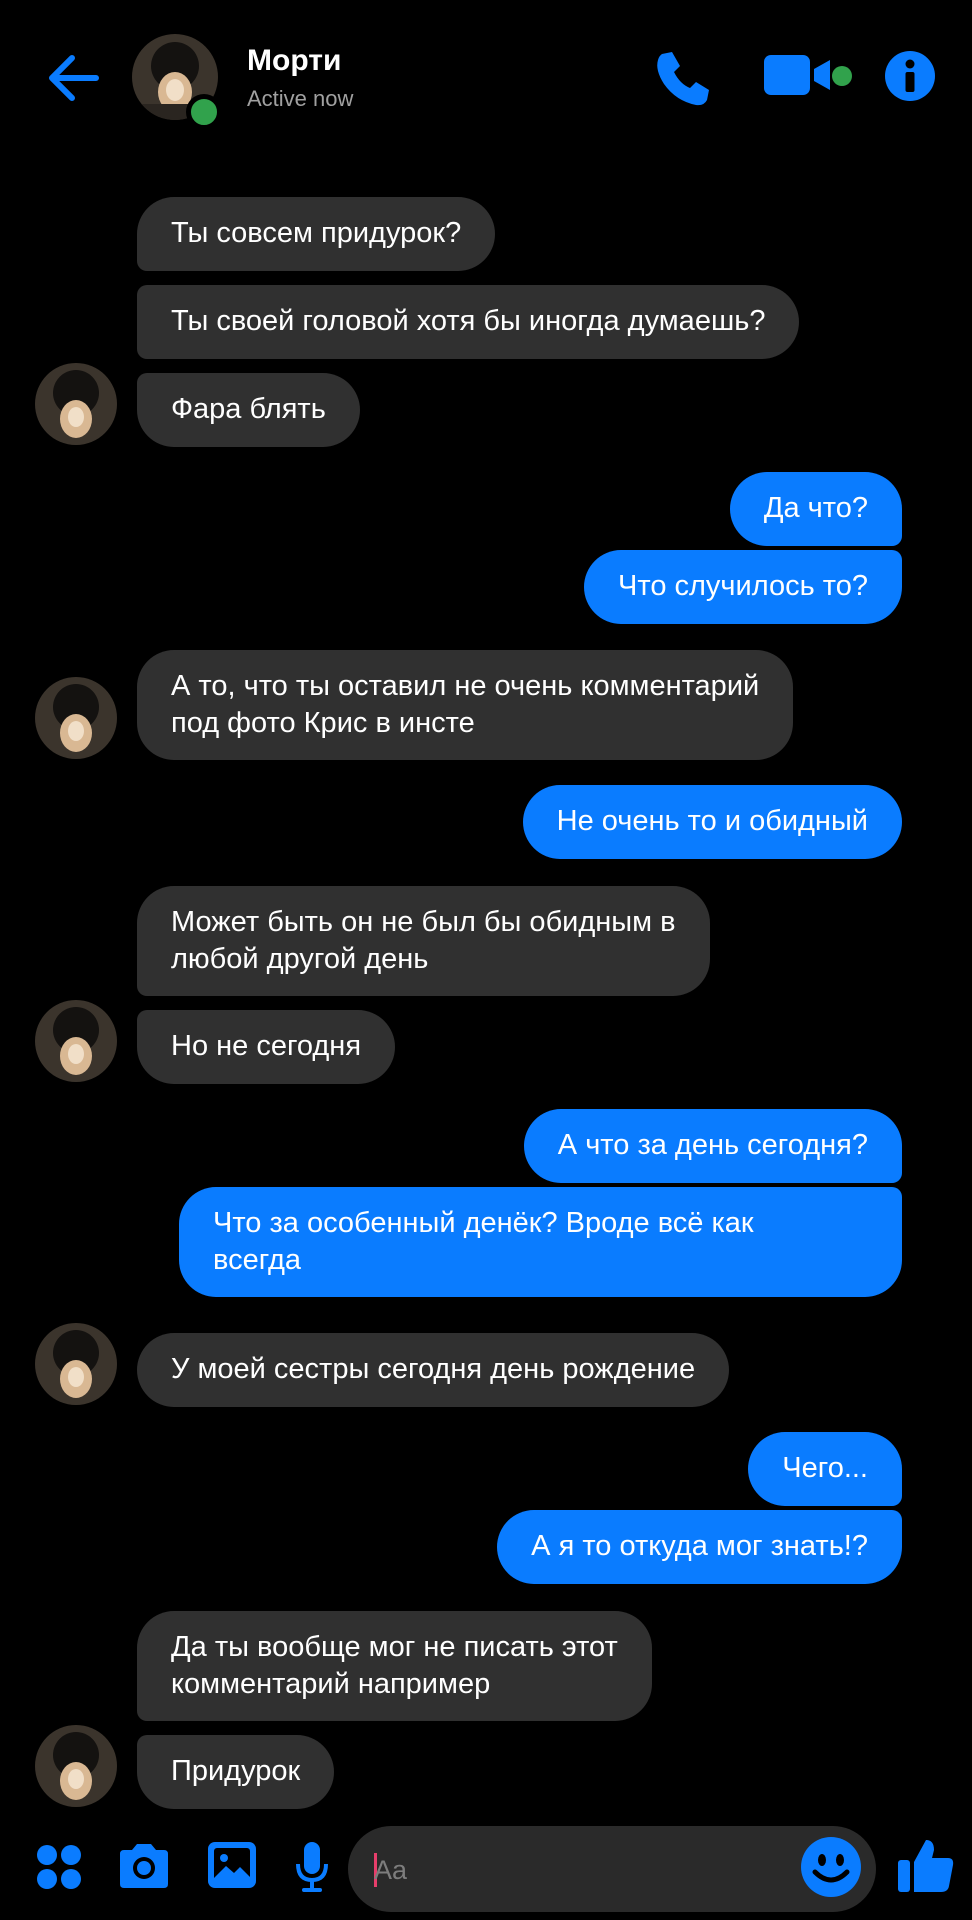 This screenshot has width=972, height=1920. What do you see at coordinates (712, 1146) in the screenshot?
I see `message-outgoing: А что за день сегодня?` at bounding box center [712, 1146].